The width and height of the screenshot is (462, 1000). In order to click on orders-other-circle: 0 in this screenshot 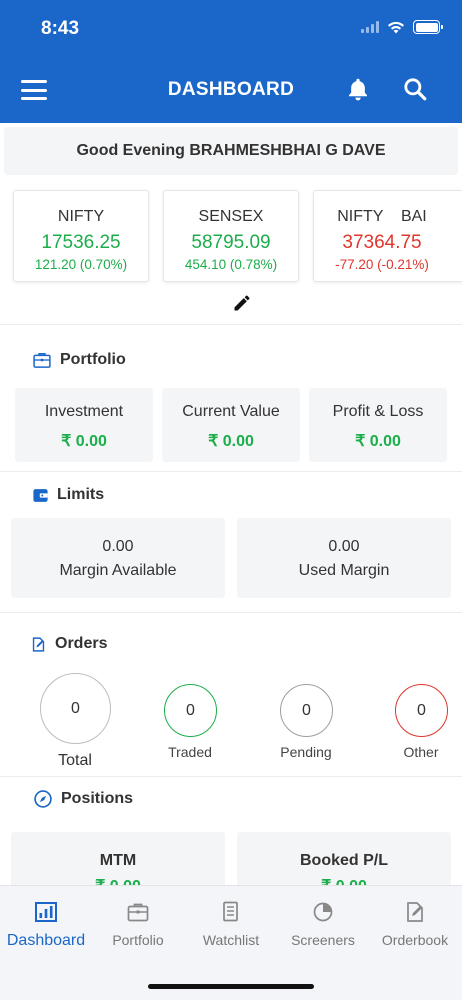, I will do `click(421, 710)`.